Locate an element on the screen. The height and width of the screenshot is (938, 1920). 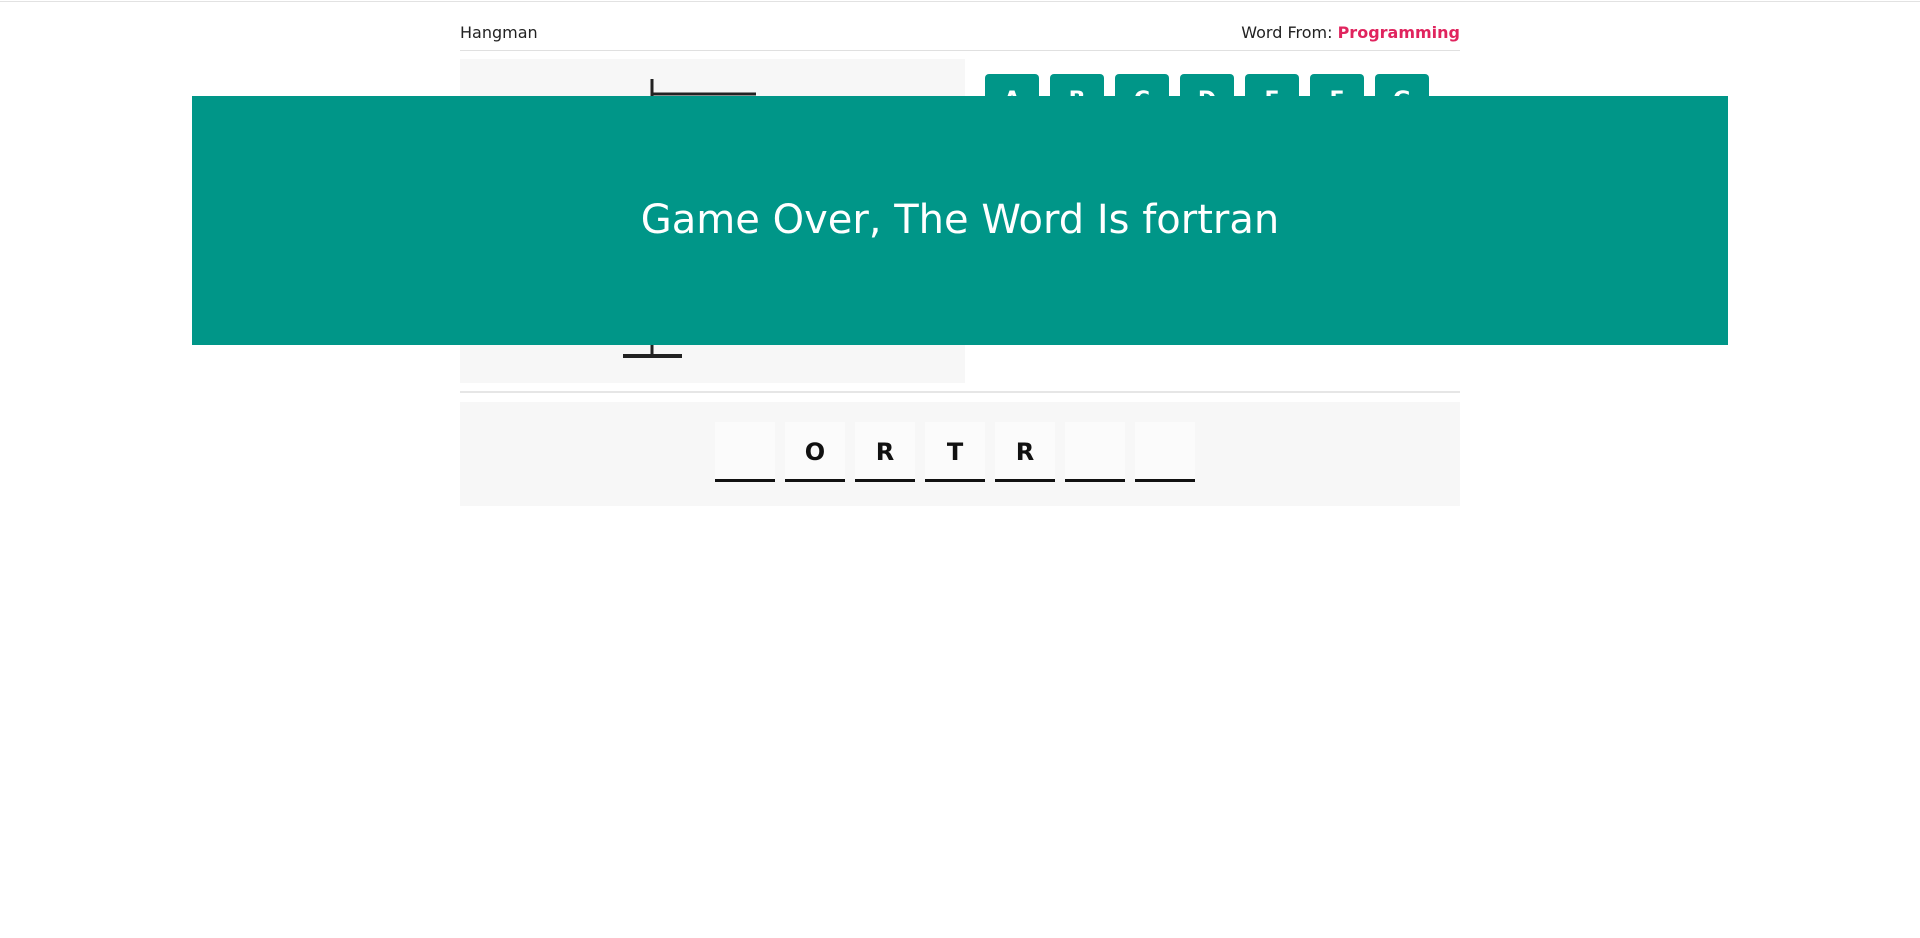
word-source: Word From: Programming is located at coordinates (1350, 32).